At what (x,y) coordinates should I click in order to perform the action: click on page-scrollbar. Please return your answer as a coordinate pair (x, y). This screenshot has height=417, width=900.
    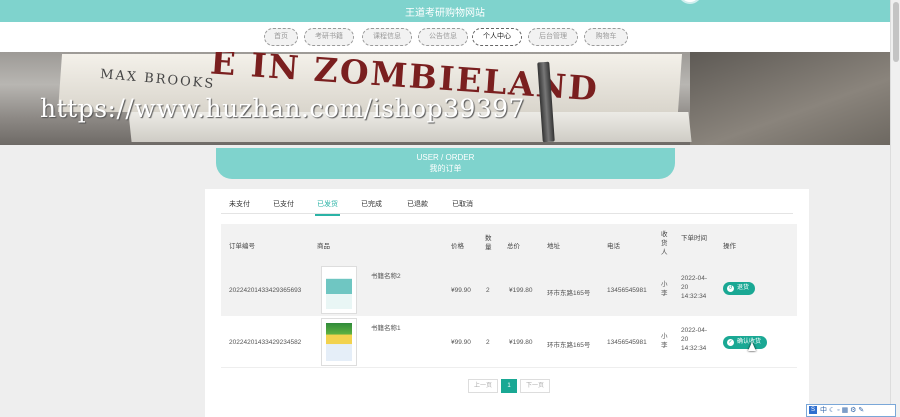
    Looking at the image, I should click on (895, 208).